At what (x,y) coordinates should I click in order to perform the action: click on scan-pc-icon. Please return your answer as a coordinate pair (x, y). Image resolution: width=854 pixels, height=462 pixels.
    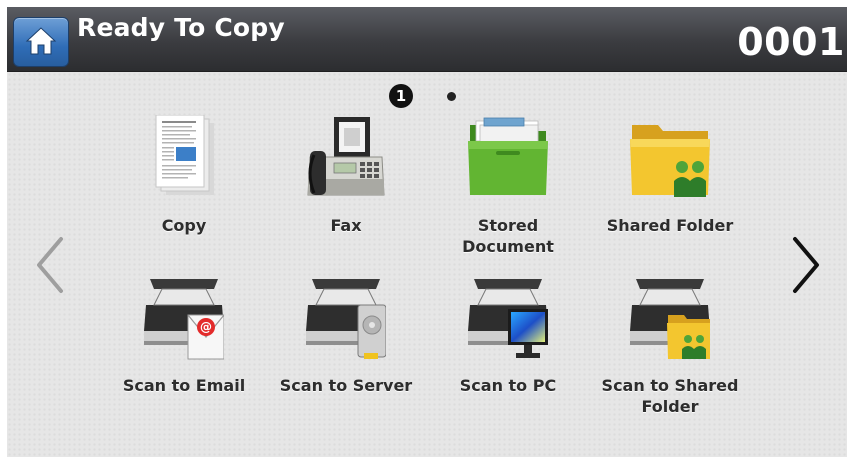
    Looking at the image, I should click on (508, 318).